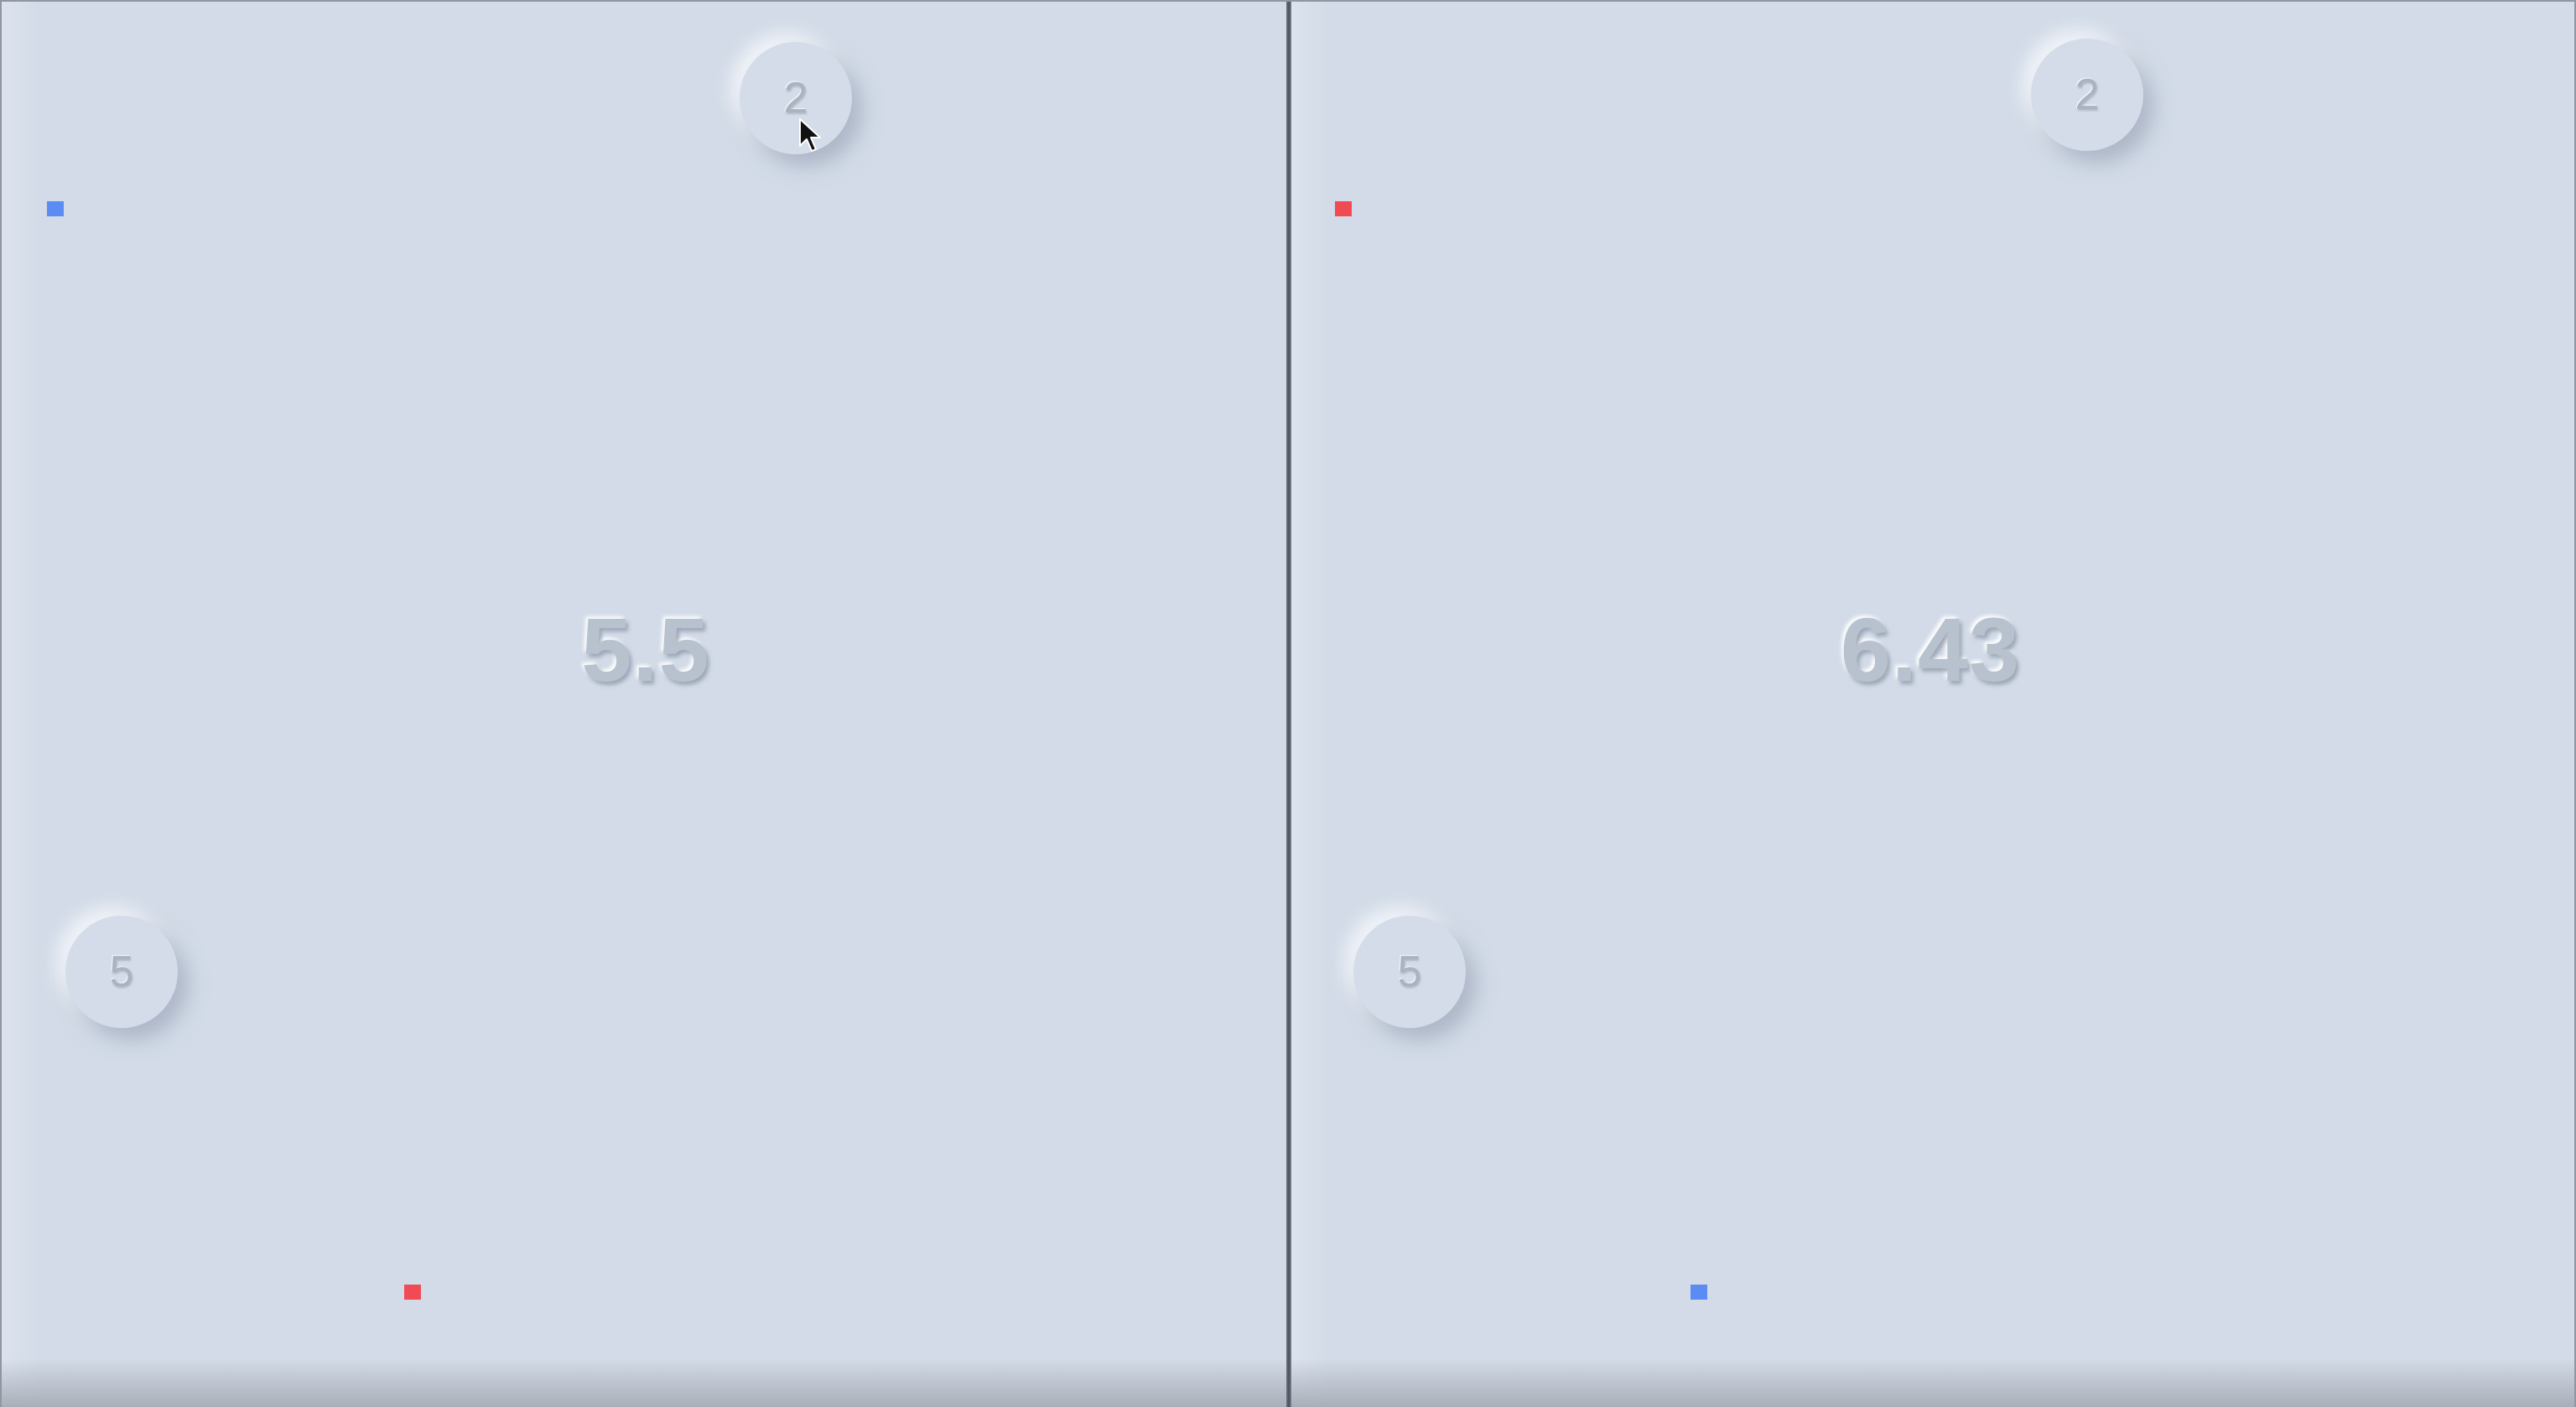 This screenshot has width=2576, height=1407. I want to click on right-center-value: 6.43, so click(1930, 649).